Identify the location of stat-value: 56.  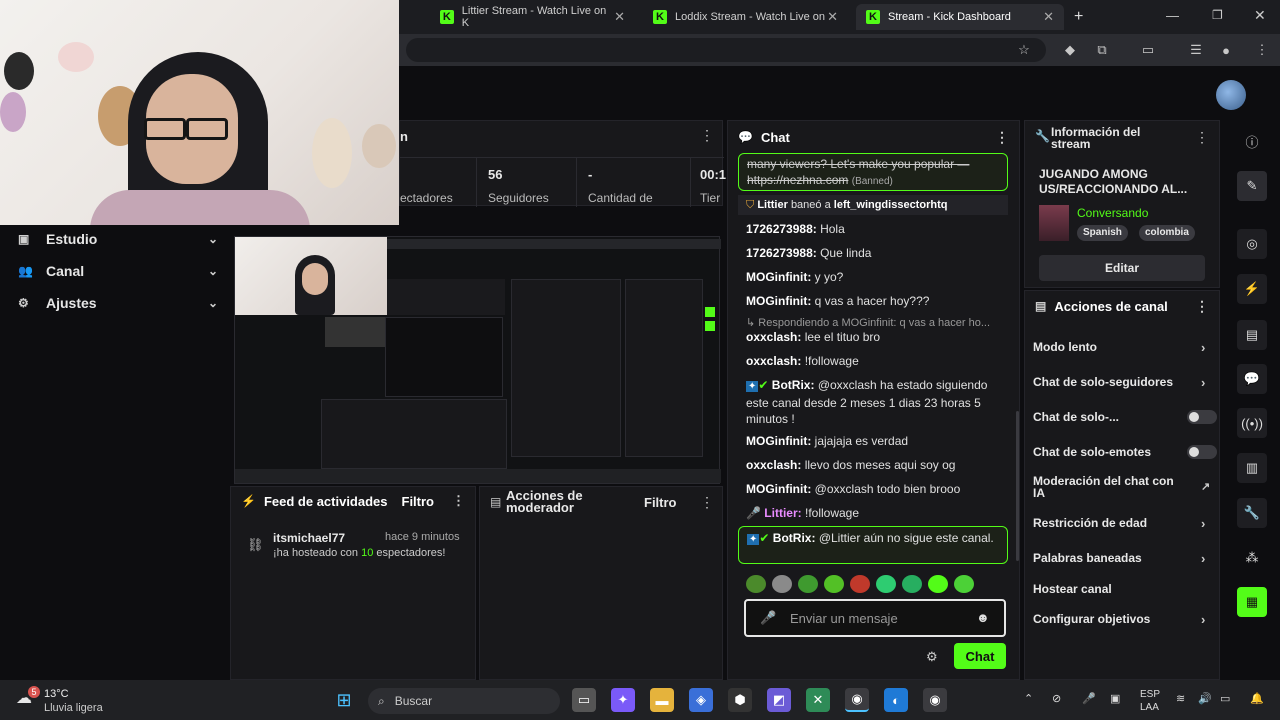
(495, 174).